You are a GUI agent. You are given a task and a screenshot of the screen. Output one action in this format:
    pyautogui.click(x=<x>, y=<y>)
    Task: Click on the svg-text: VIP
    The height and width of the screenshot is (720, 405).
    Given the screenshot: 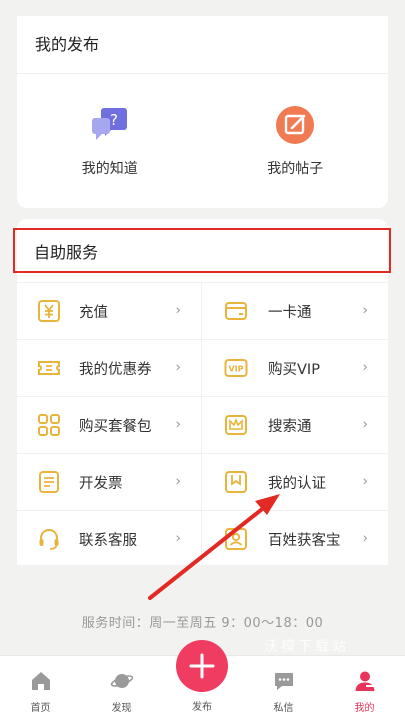 What is the action you would take?
    pyautogui.click(x=235, y=369)
    